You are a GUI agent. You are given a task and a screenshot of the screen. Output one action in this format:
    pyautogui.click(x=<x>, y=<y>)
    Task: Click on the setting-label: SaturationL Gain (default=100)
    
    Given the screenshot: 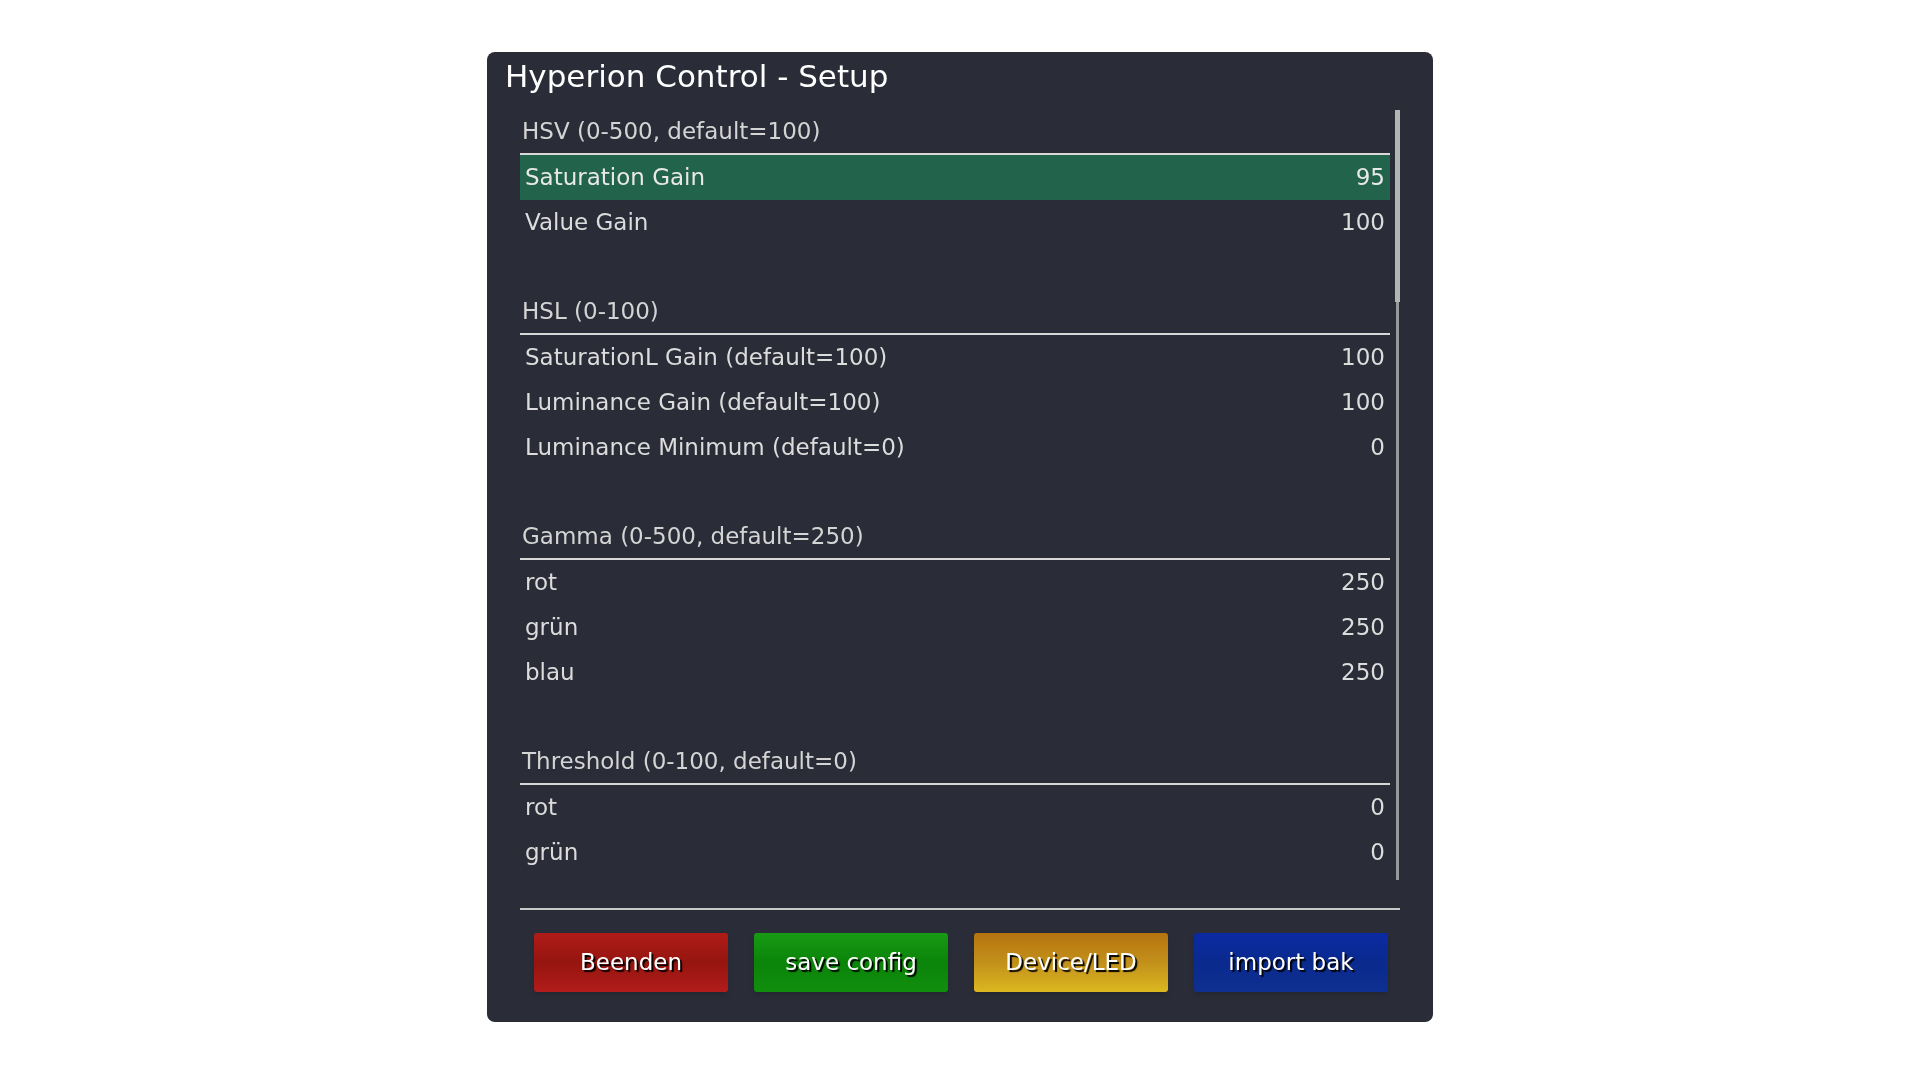 What is the action you would take?
    pyautogui.click(x=706, y=358)
    